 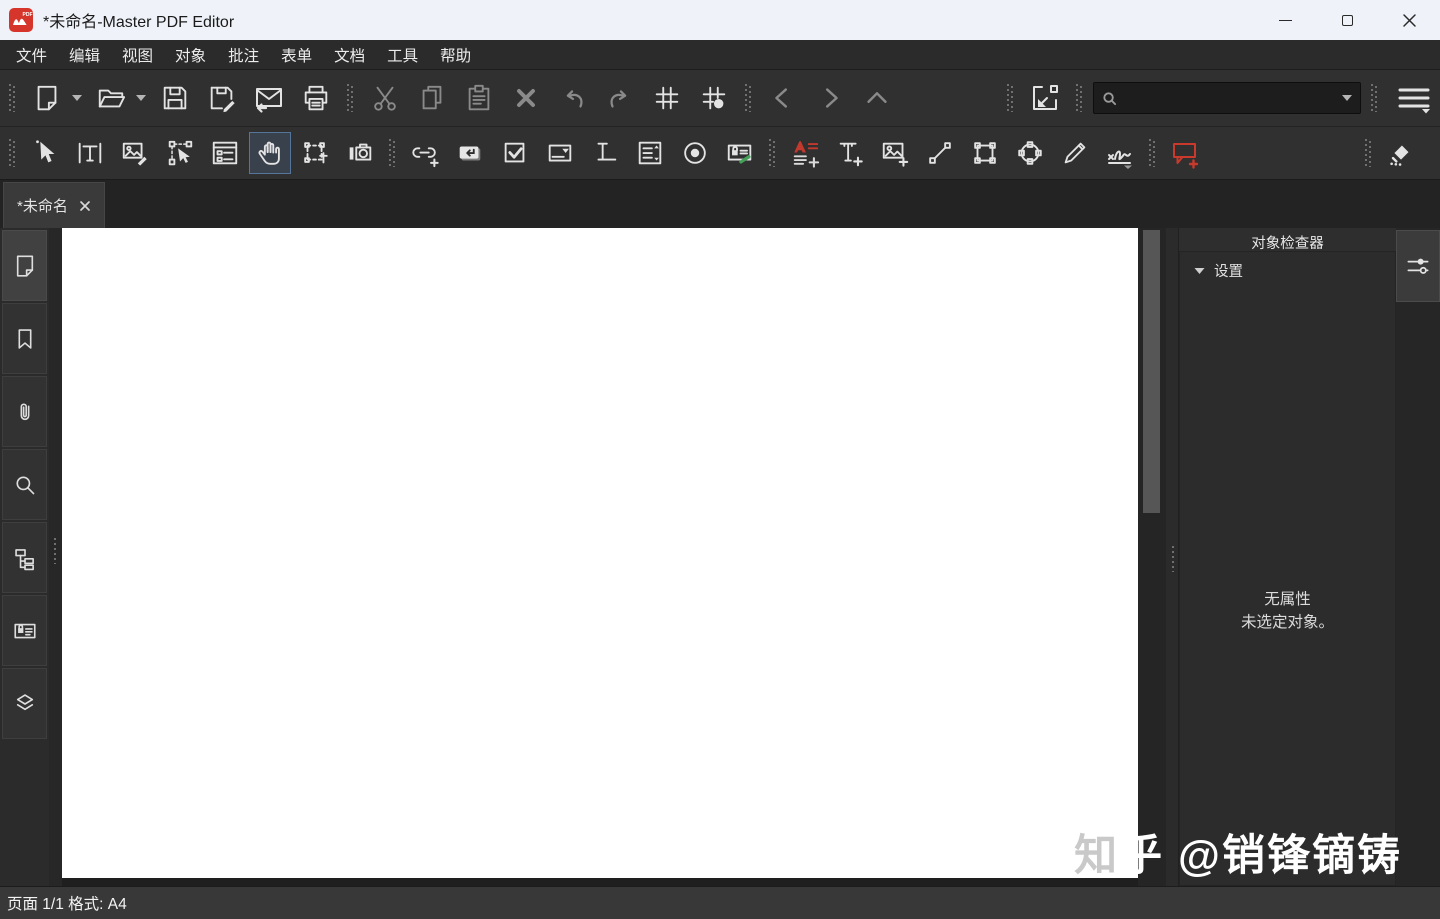 I want to click on pencil-tool-button, so click(x=1075, y=153).